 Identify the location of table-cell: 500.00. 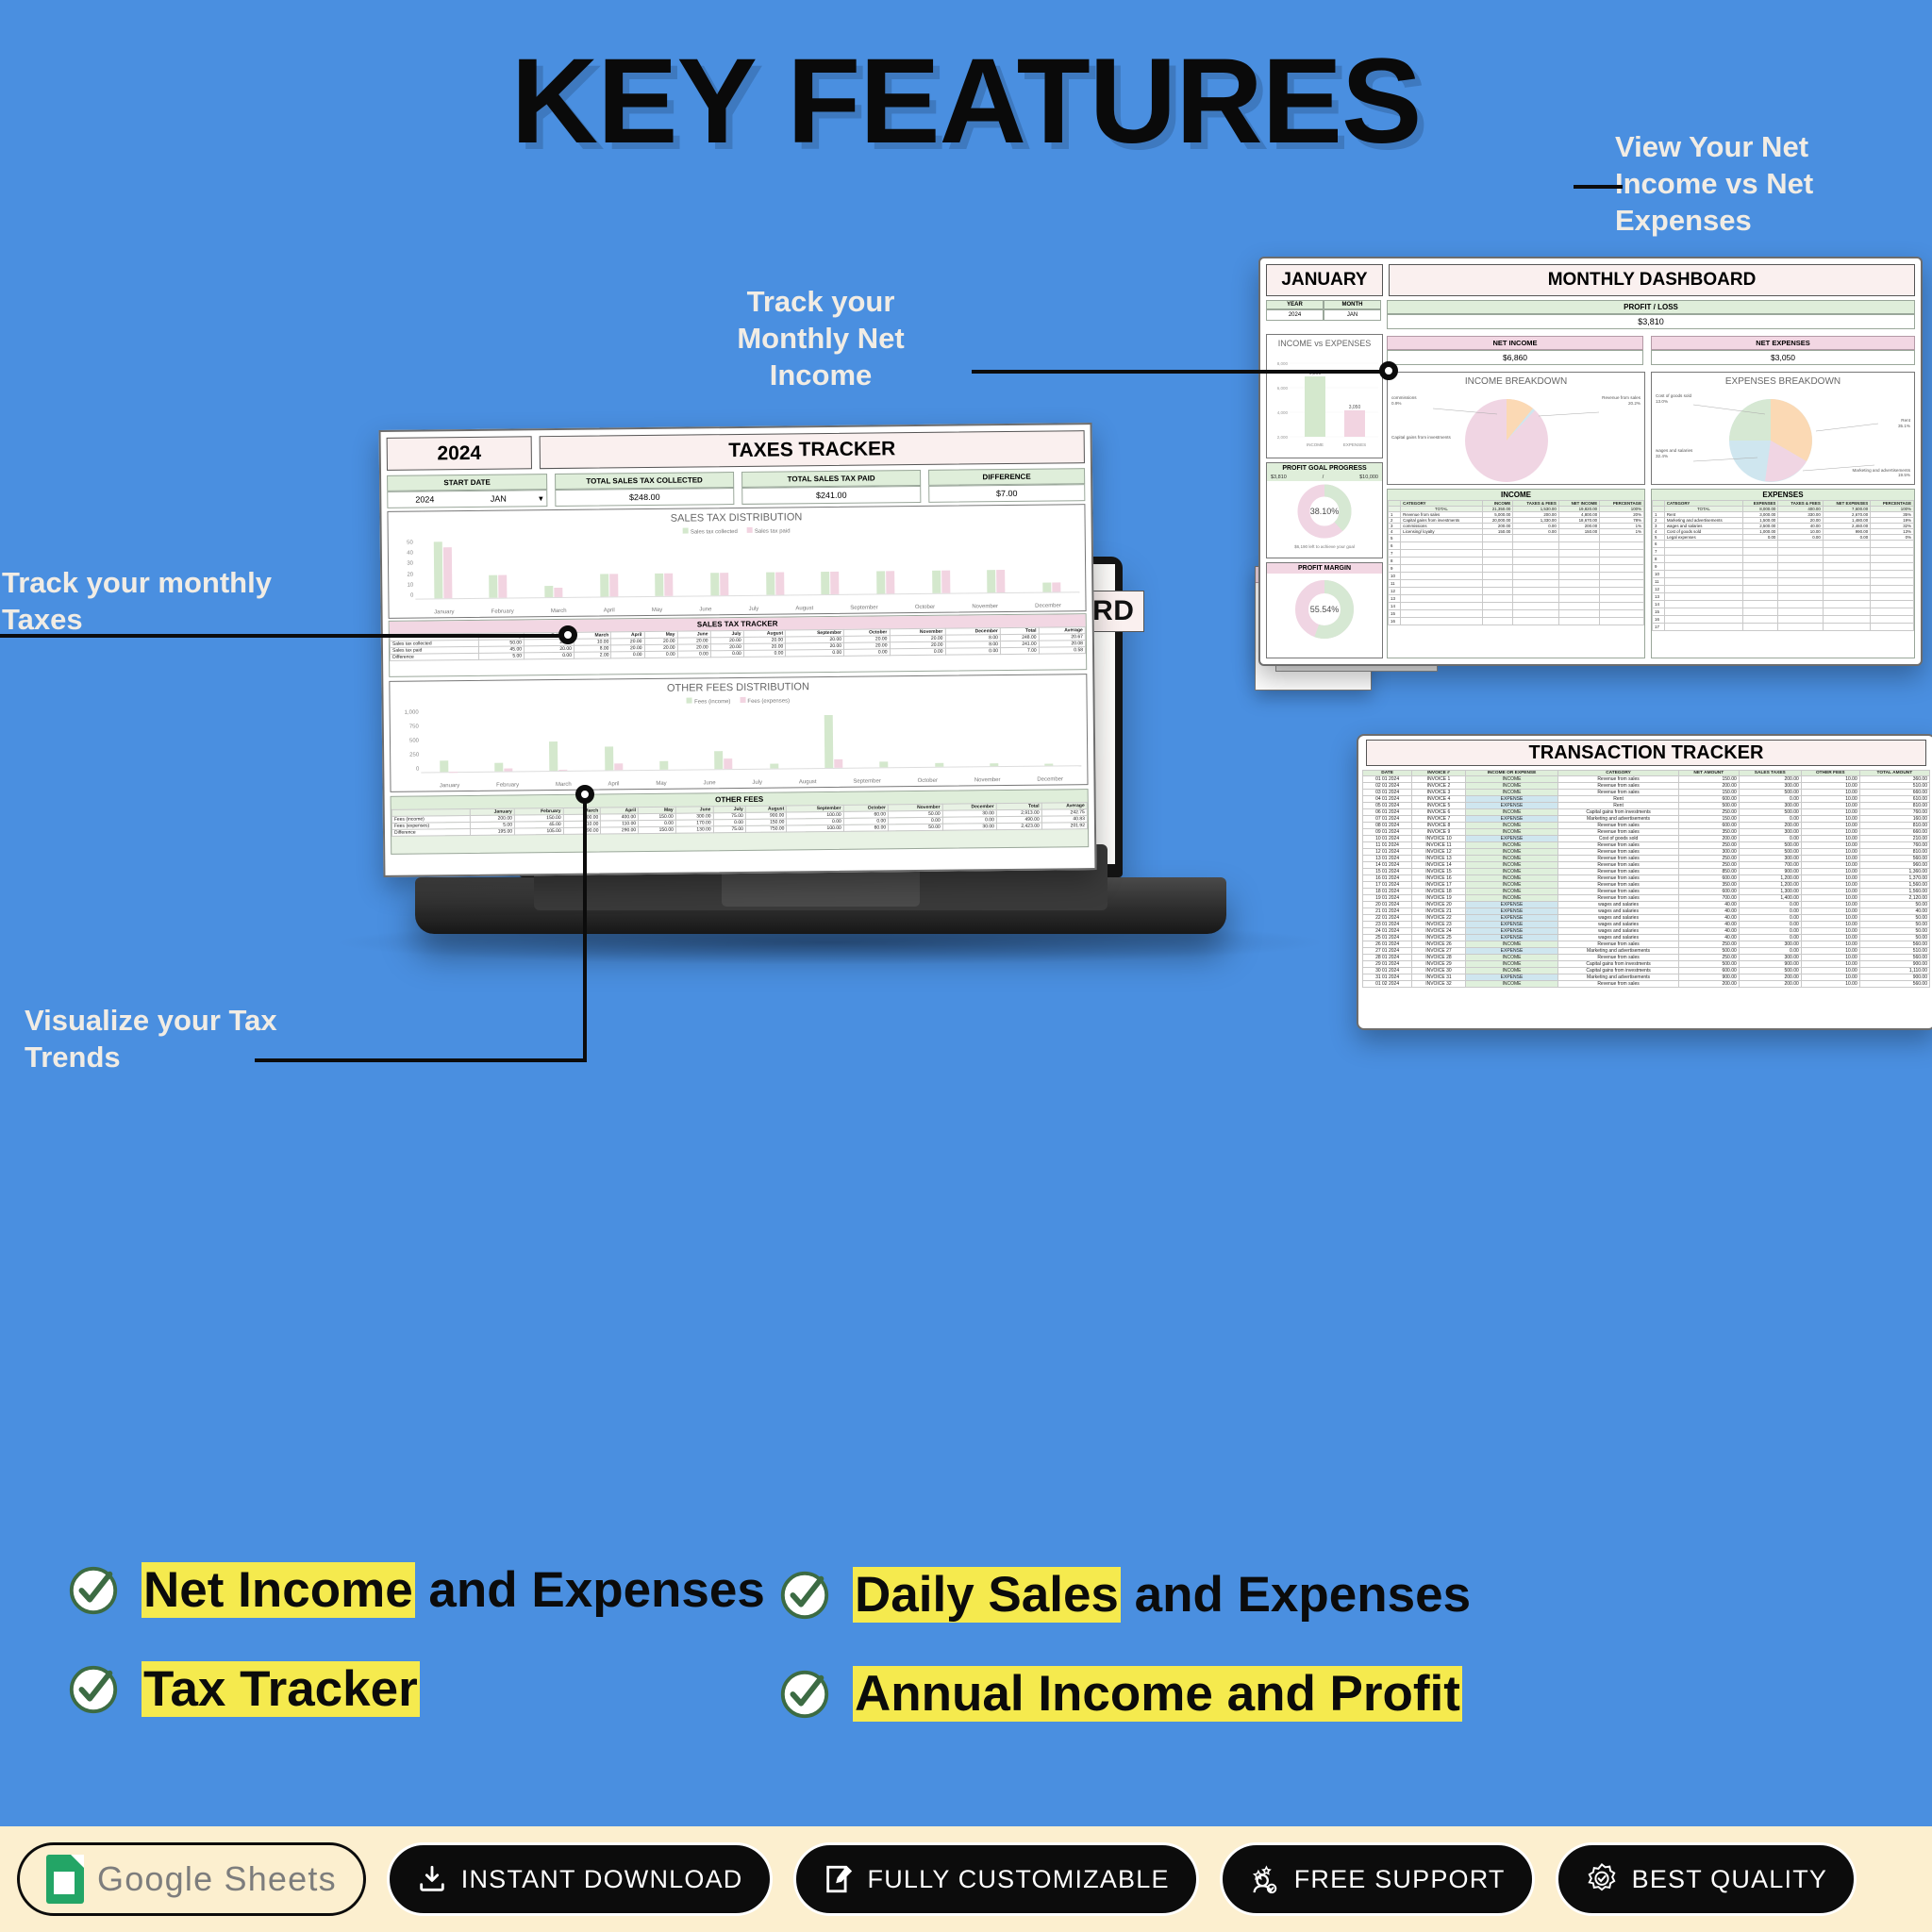
(1709, 806).